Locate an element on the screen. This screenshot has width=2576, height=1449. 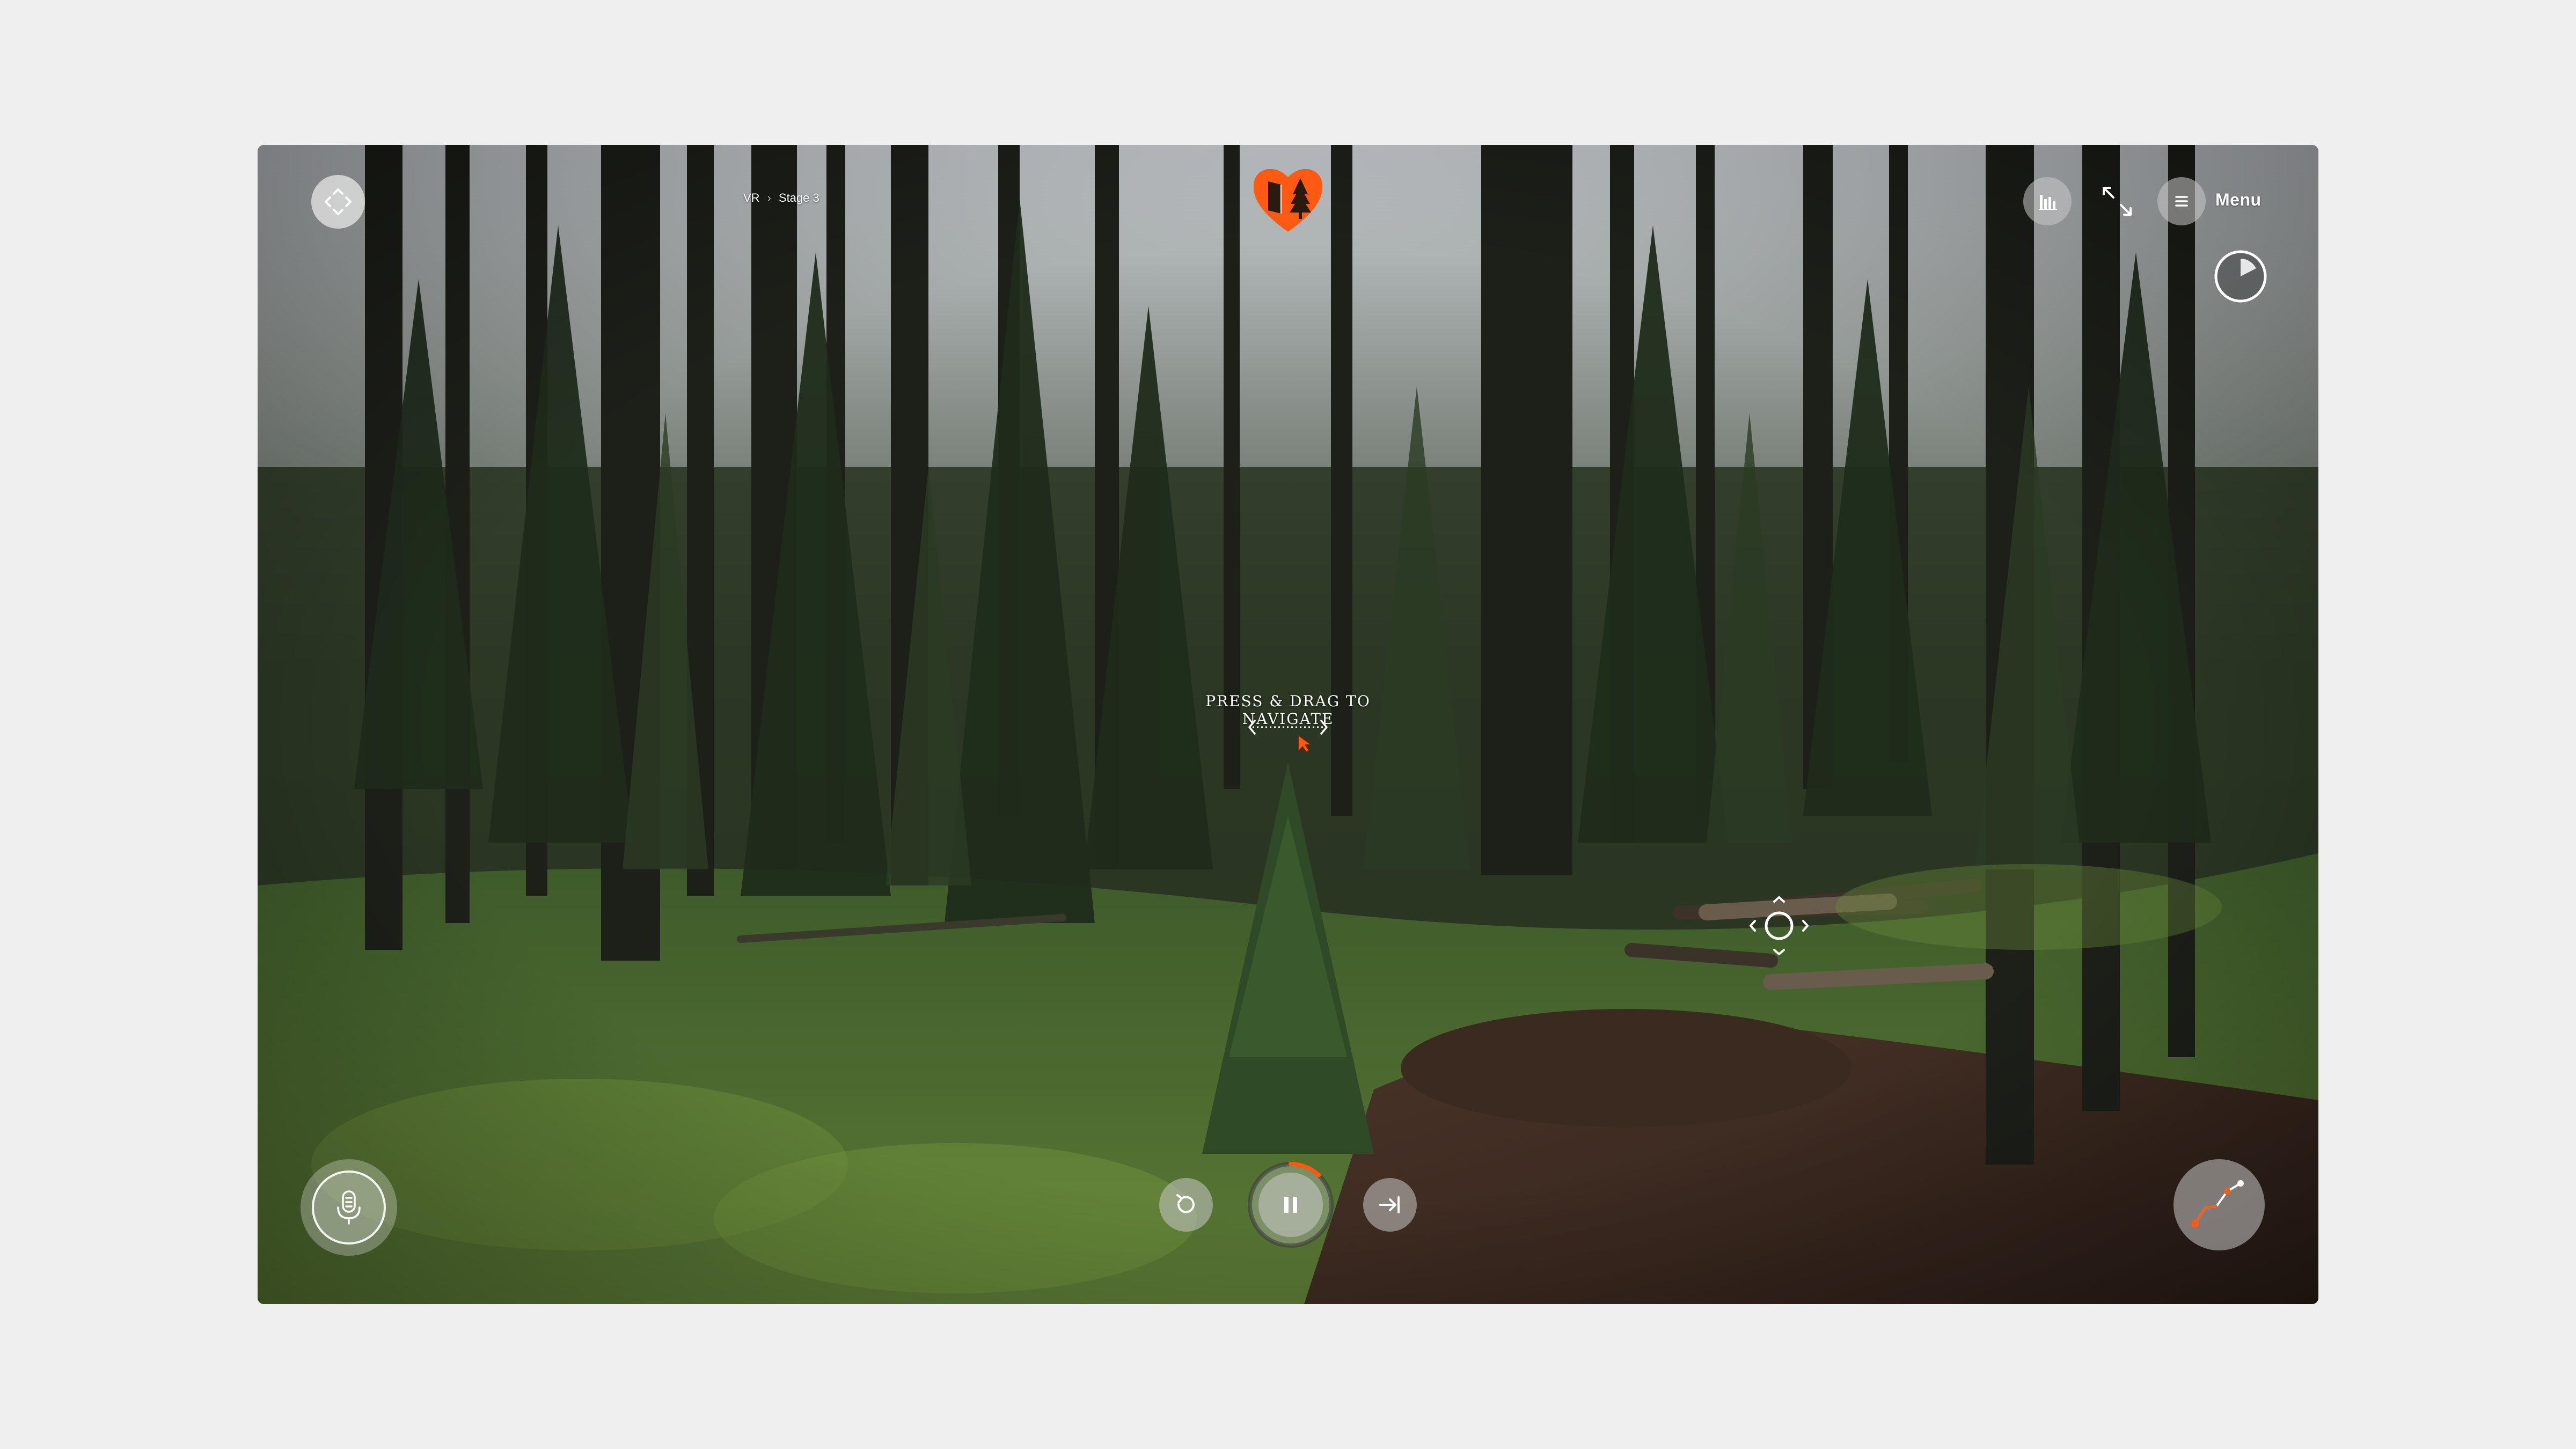
pause-icon is located at coordinates (1290, 1205).